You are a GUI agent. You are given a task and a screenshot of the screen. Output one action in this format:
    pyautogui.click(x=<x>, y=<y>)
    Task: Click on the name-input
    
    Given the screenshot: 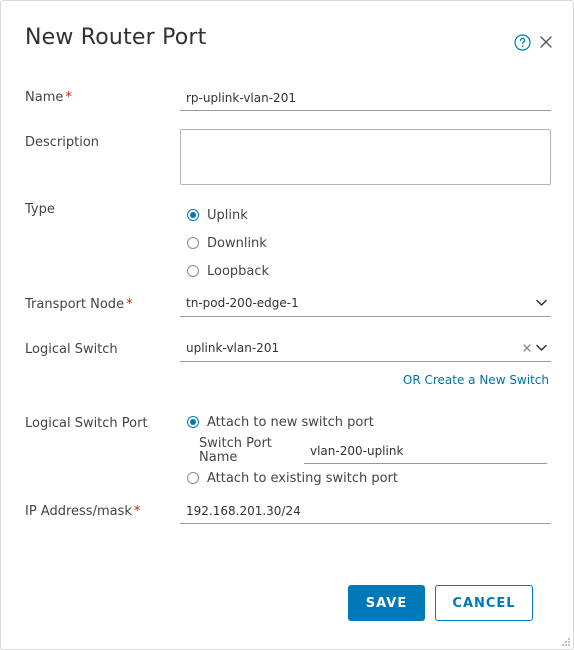 What is the action you would take?
    pyautogui.click(x=365, y=98)
    